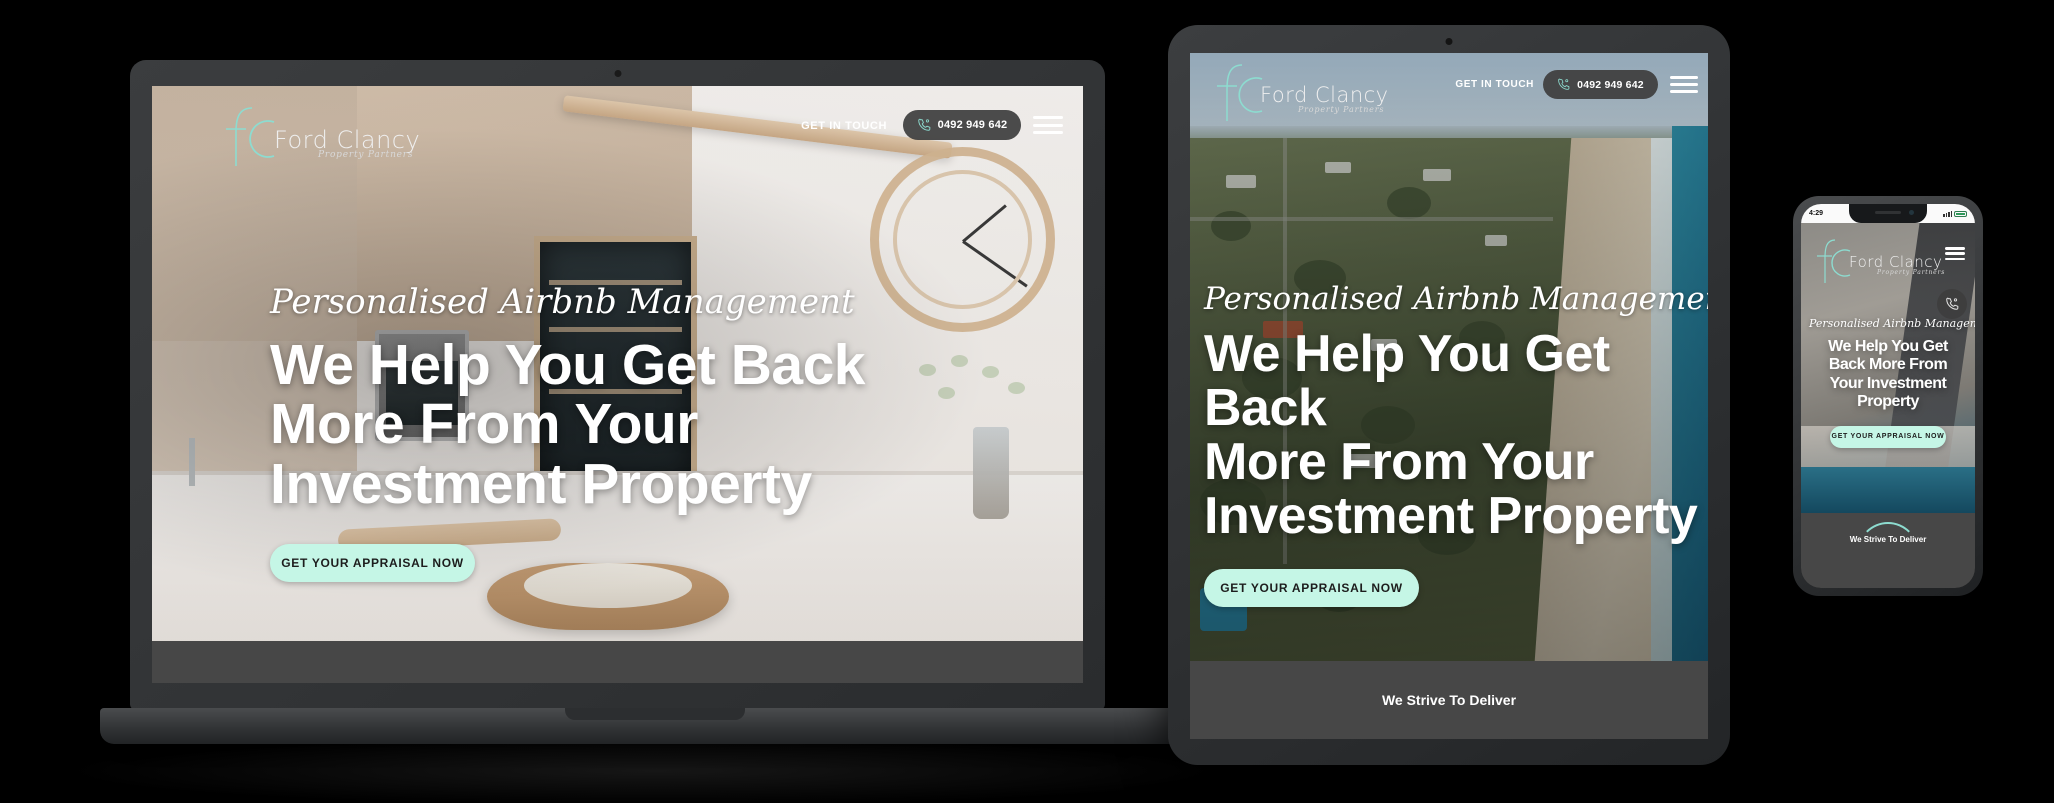 This screenshot has height=803, width=2054. I want to click on battery-icon, so click(1960, 213).